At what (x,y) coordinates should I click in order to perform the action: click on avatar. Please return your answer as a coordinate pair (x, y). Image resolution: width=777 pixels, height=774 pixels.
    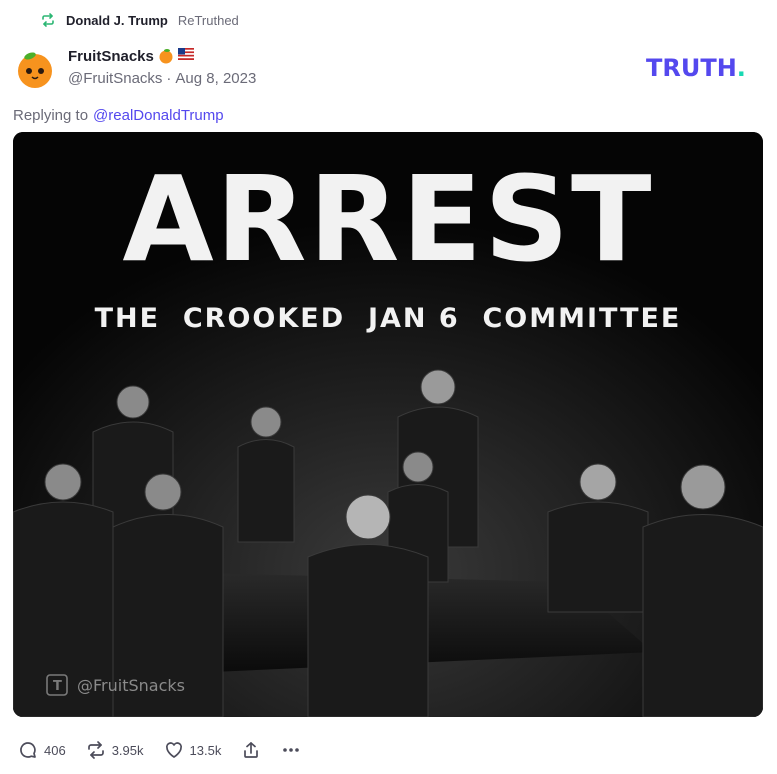
    Looking at the image, I should click on (35, 68).